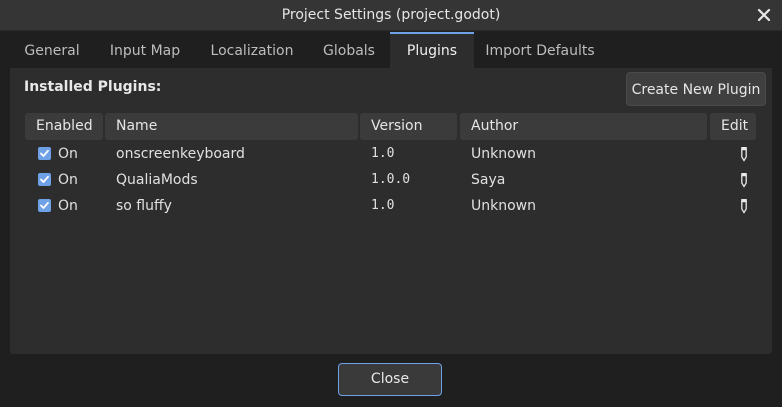 The width and height of the screenshot is (782, 407). What do you see at coordinates (52, 51) in the screenshot?
I see `tab-general: General` at bounding box center [52, 51].